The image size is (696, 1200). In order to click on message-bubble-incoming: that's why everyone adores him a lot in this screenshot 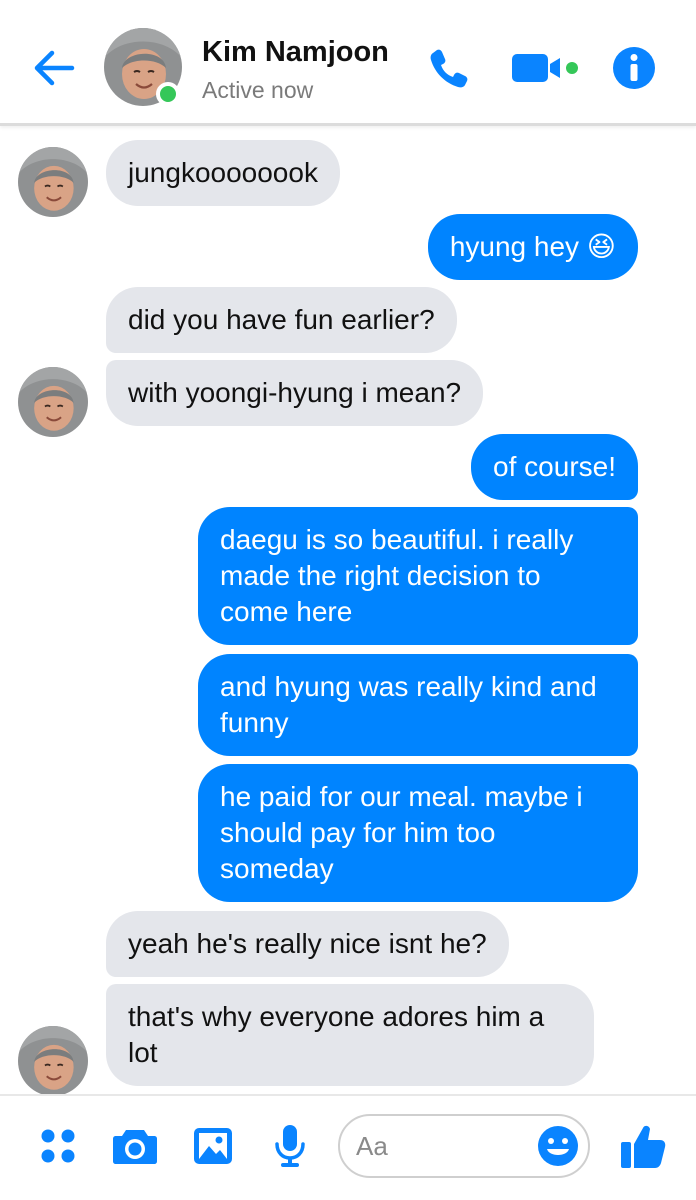, I will do `click(350, 1035)`.